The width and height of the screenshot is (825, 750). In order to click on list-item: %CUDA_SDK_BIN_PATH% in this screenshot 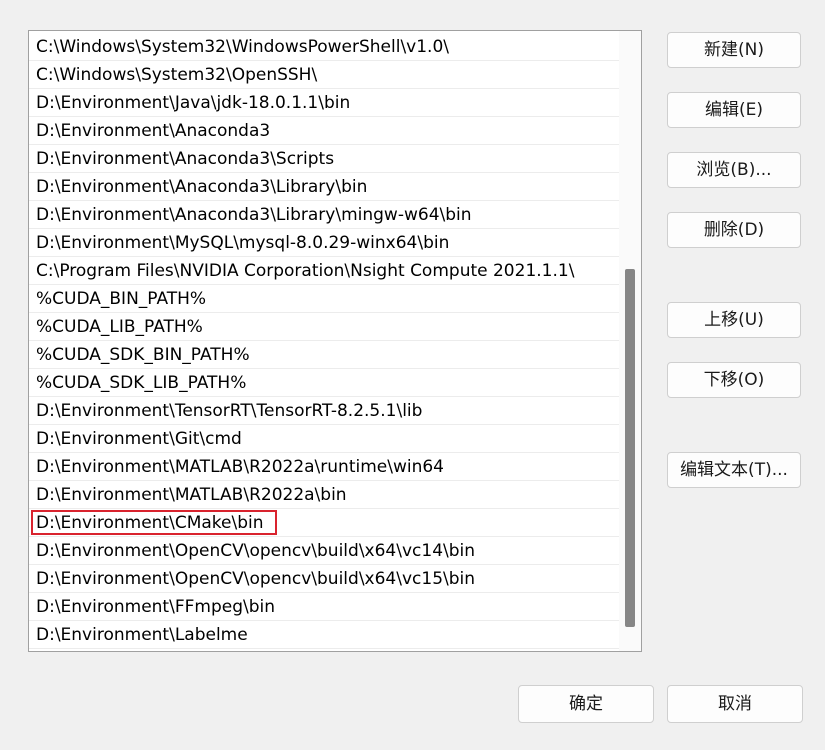, I will do `click(325, 355)`.